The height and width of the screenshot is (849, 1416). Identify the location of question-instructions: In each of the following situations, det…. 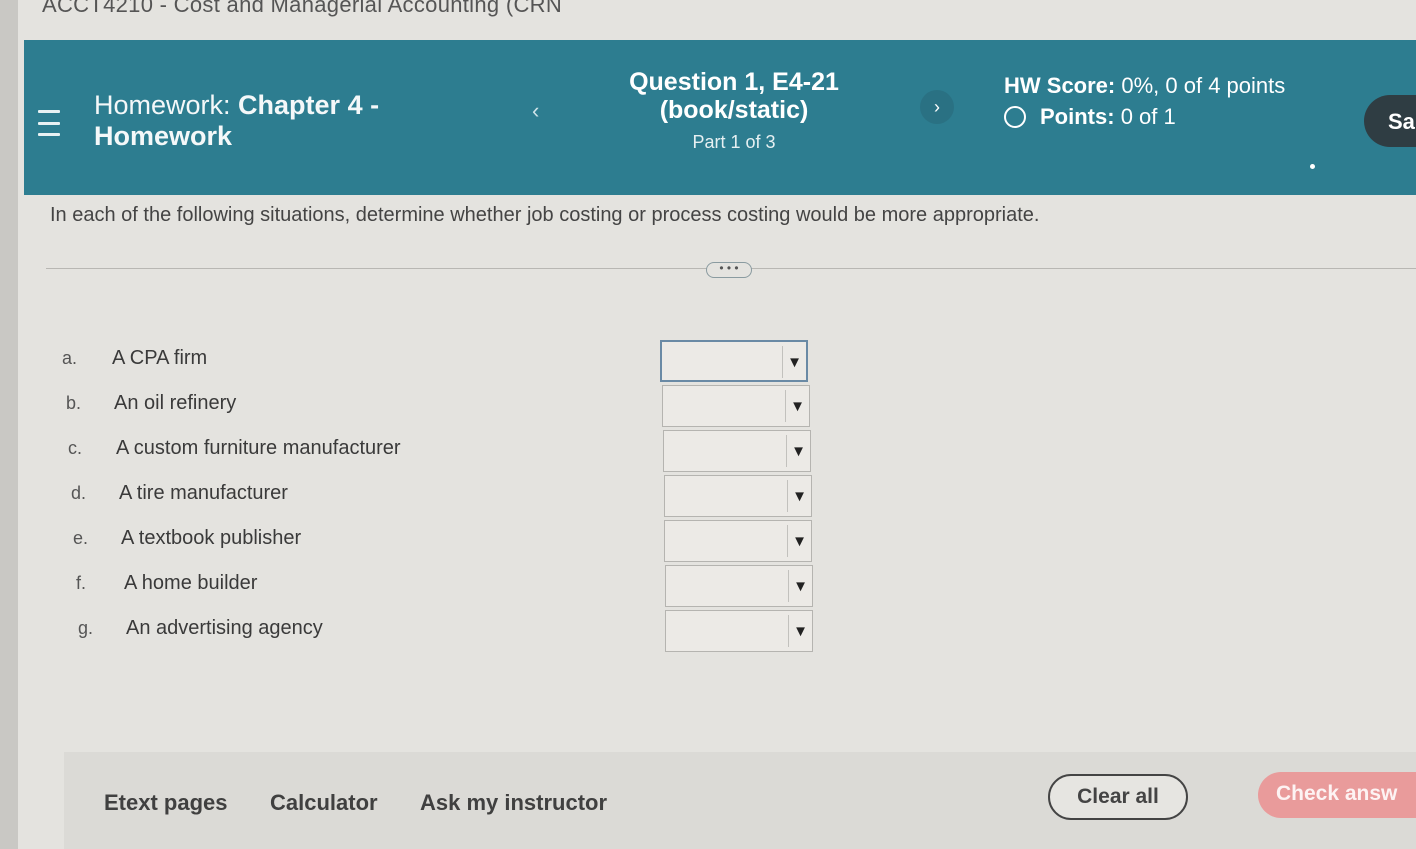
(545, 215).